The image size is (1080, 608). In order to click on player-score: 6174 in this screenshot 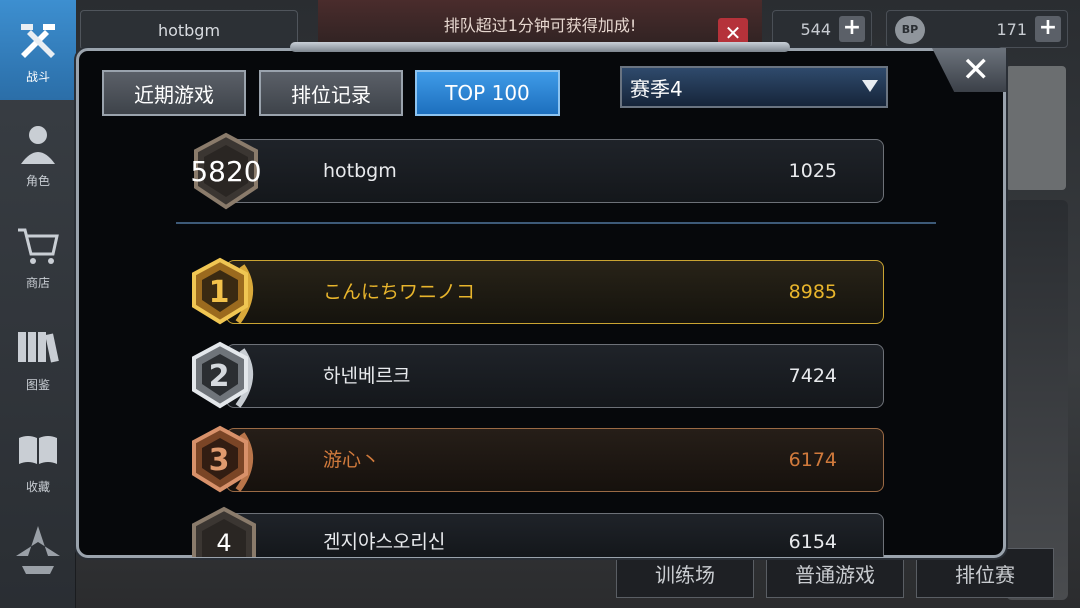, I will do `click(812, 460)`.